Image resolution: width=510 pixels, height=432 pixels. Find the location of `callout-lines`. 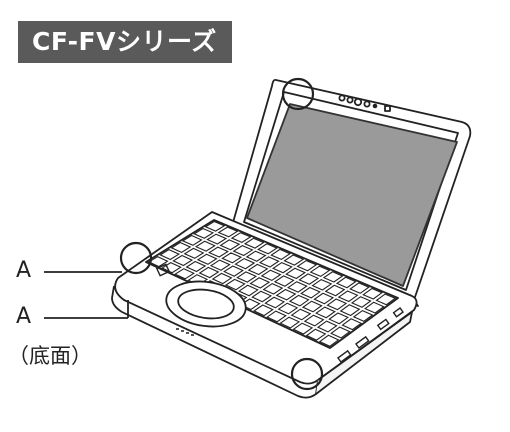

callout-lines is located at coordinates (86, 295).